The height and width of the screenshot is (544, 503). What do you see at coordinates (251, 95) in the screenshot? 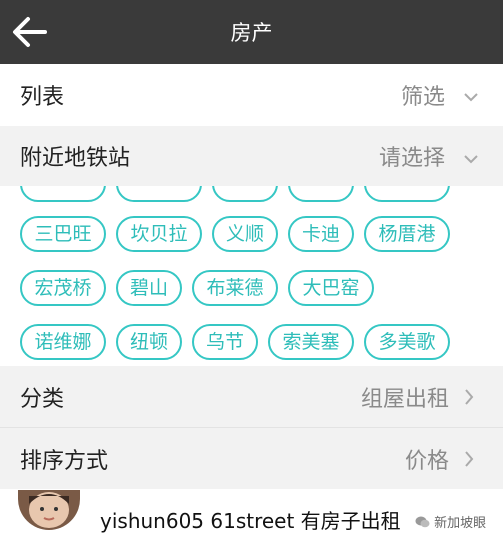
I see `list-filter-row: 列表 筛选` at bounding box center [251, 95].